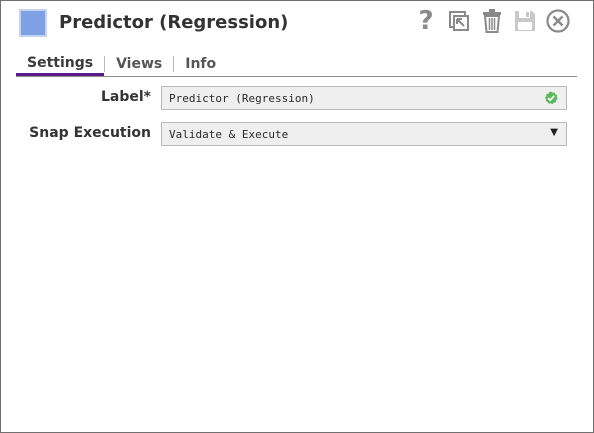 The width and height of the screenshot is (594, 433). I want to click on save-icon, so click(525, 21).